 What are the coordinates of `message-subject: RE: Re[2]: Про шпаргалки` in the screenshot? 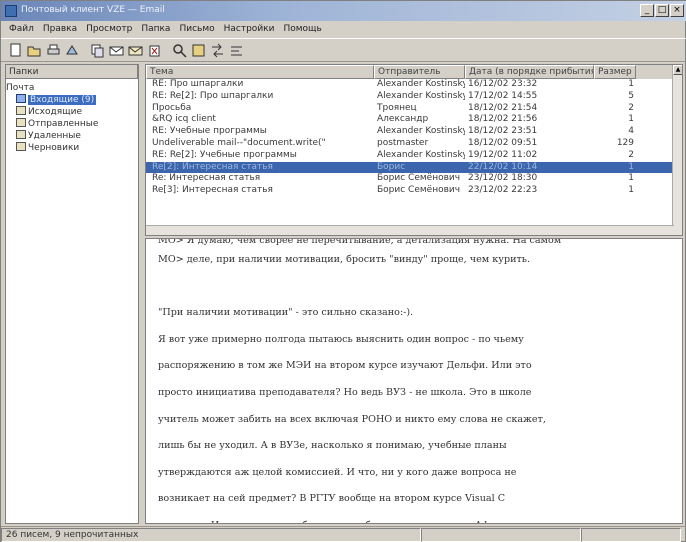 It's located at (213, 95).